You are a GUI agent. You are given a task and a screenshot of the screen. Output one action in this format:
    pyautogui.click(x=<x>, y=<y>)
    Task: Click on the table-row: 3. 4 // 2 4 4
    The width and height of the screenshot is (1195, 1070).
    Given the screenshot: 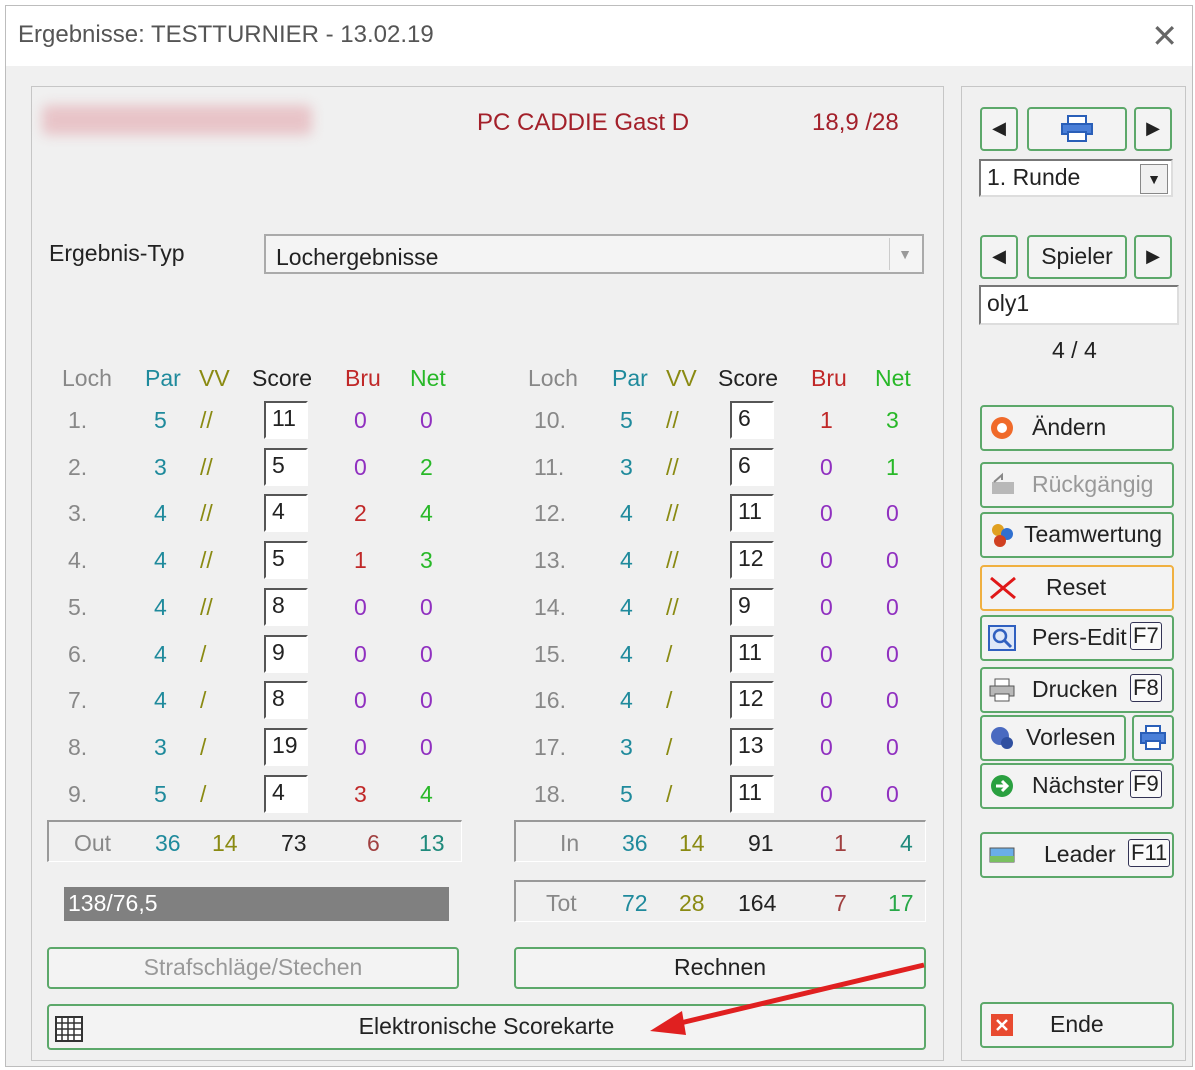 What is the action you would take?
    pyautogui.click(x=242, y=513)
    